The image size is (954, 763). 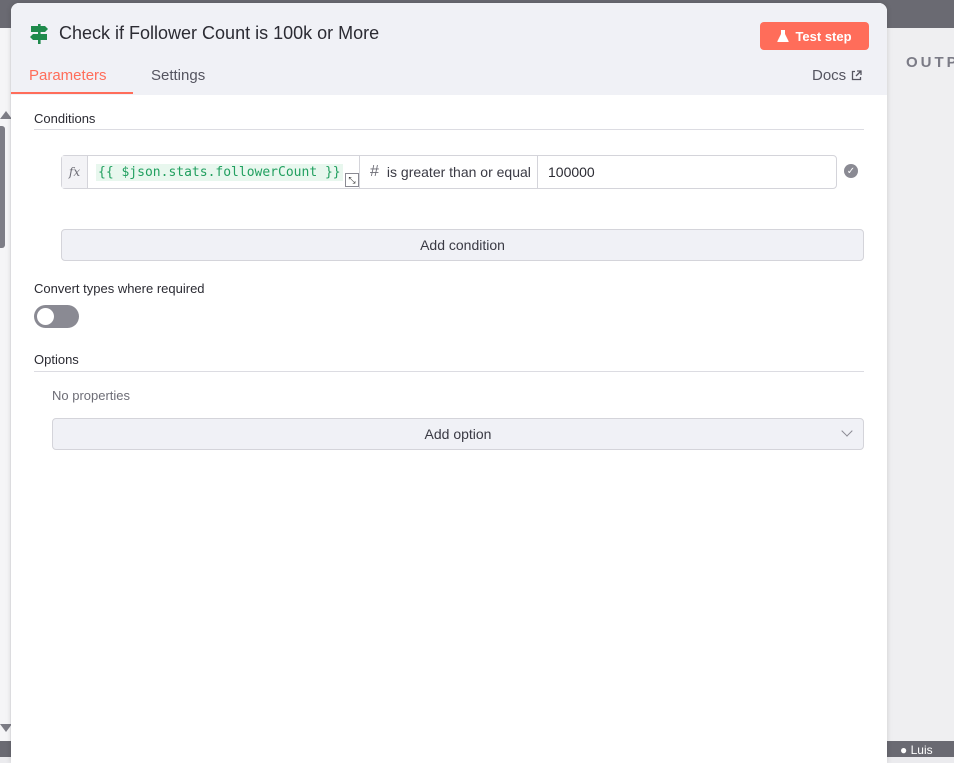 I want to click on condition-operator-select: # is greater than or equal, so click(x=448, y=172).